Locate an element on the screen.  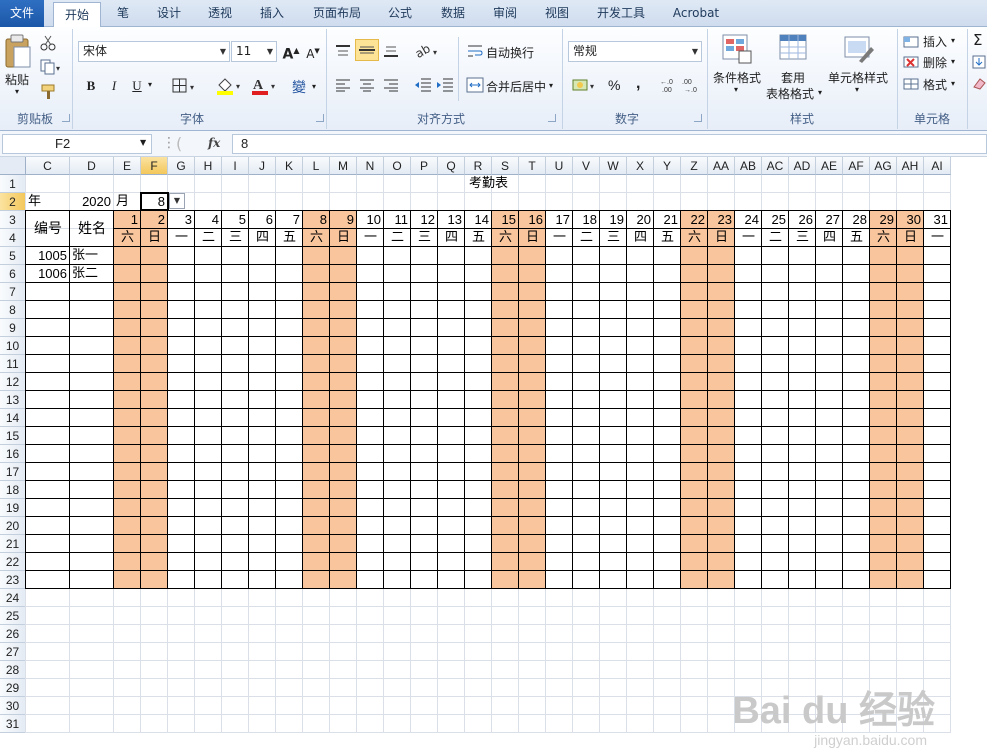
formula-input: 8 is located at coordinates (609, 144).